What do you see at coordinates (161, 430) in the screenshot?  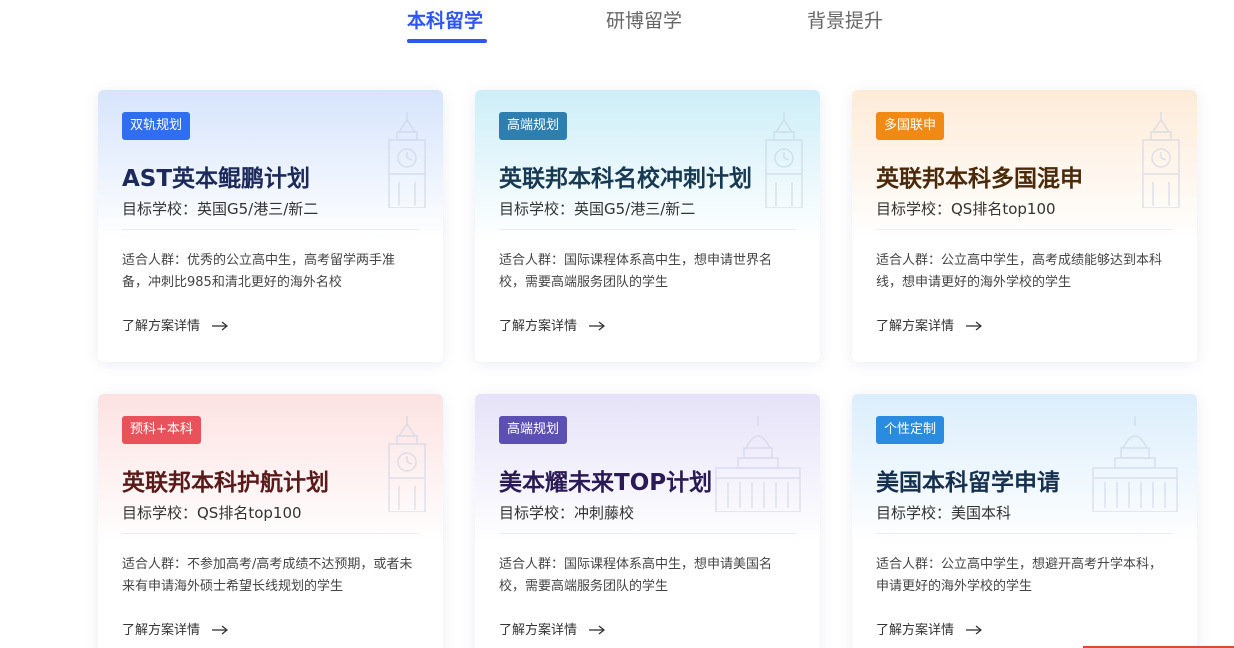 I see `program-badge: 预科+本科` at bounding box center [161, 430].